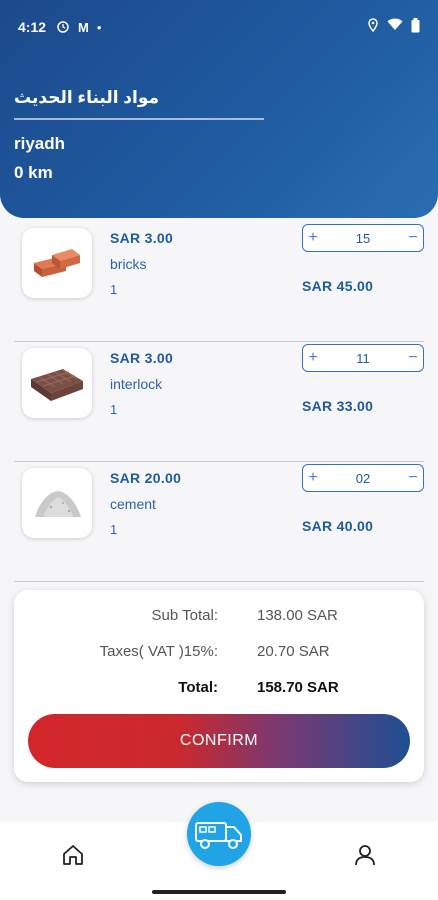 The image size is (438, 900). I want to click on mcdonalds-icon: M, so click(83, 27).